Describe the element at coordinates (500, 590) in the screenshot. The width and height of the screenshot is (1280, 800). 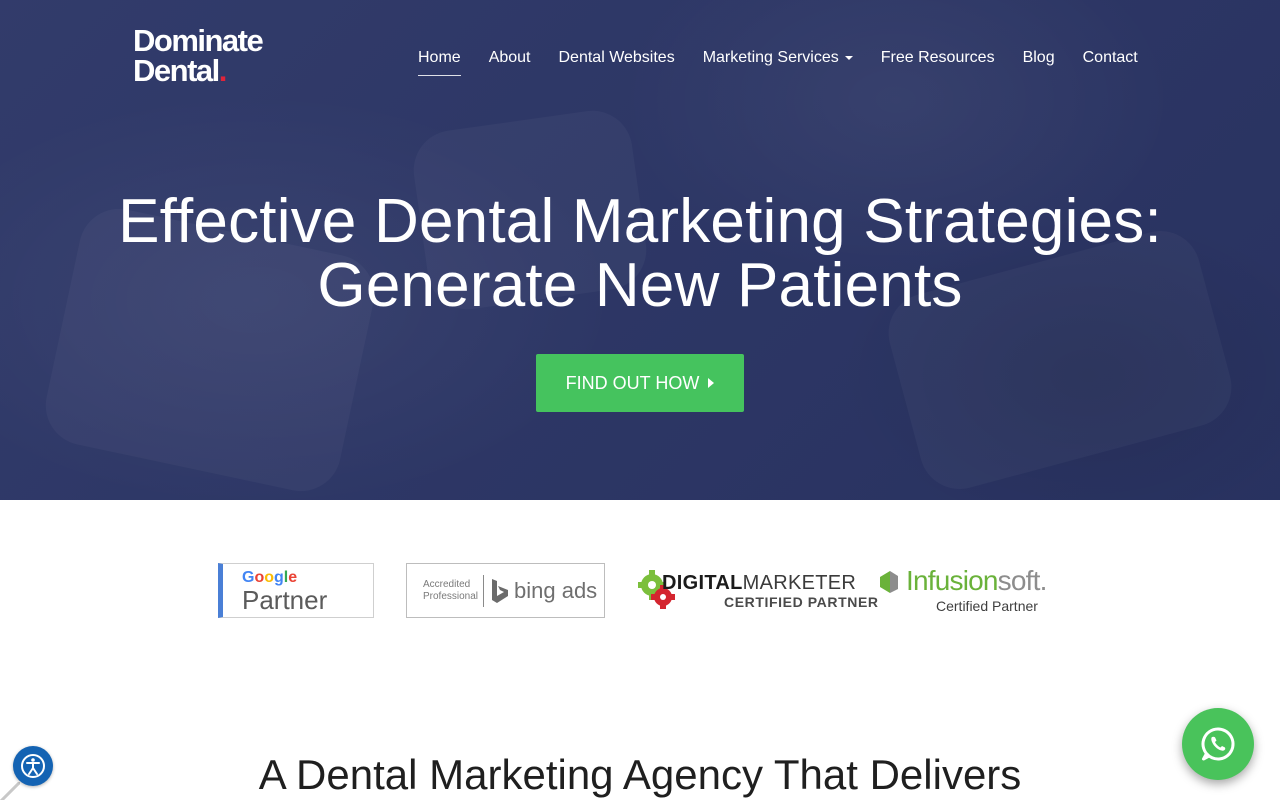
I see `bing-icon` at that location.